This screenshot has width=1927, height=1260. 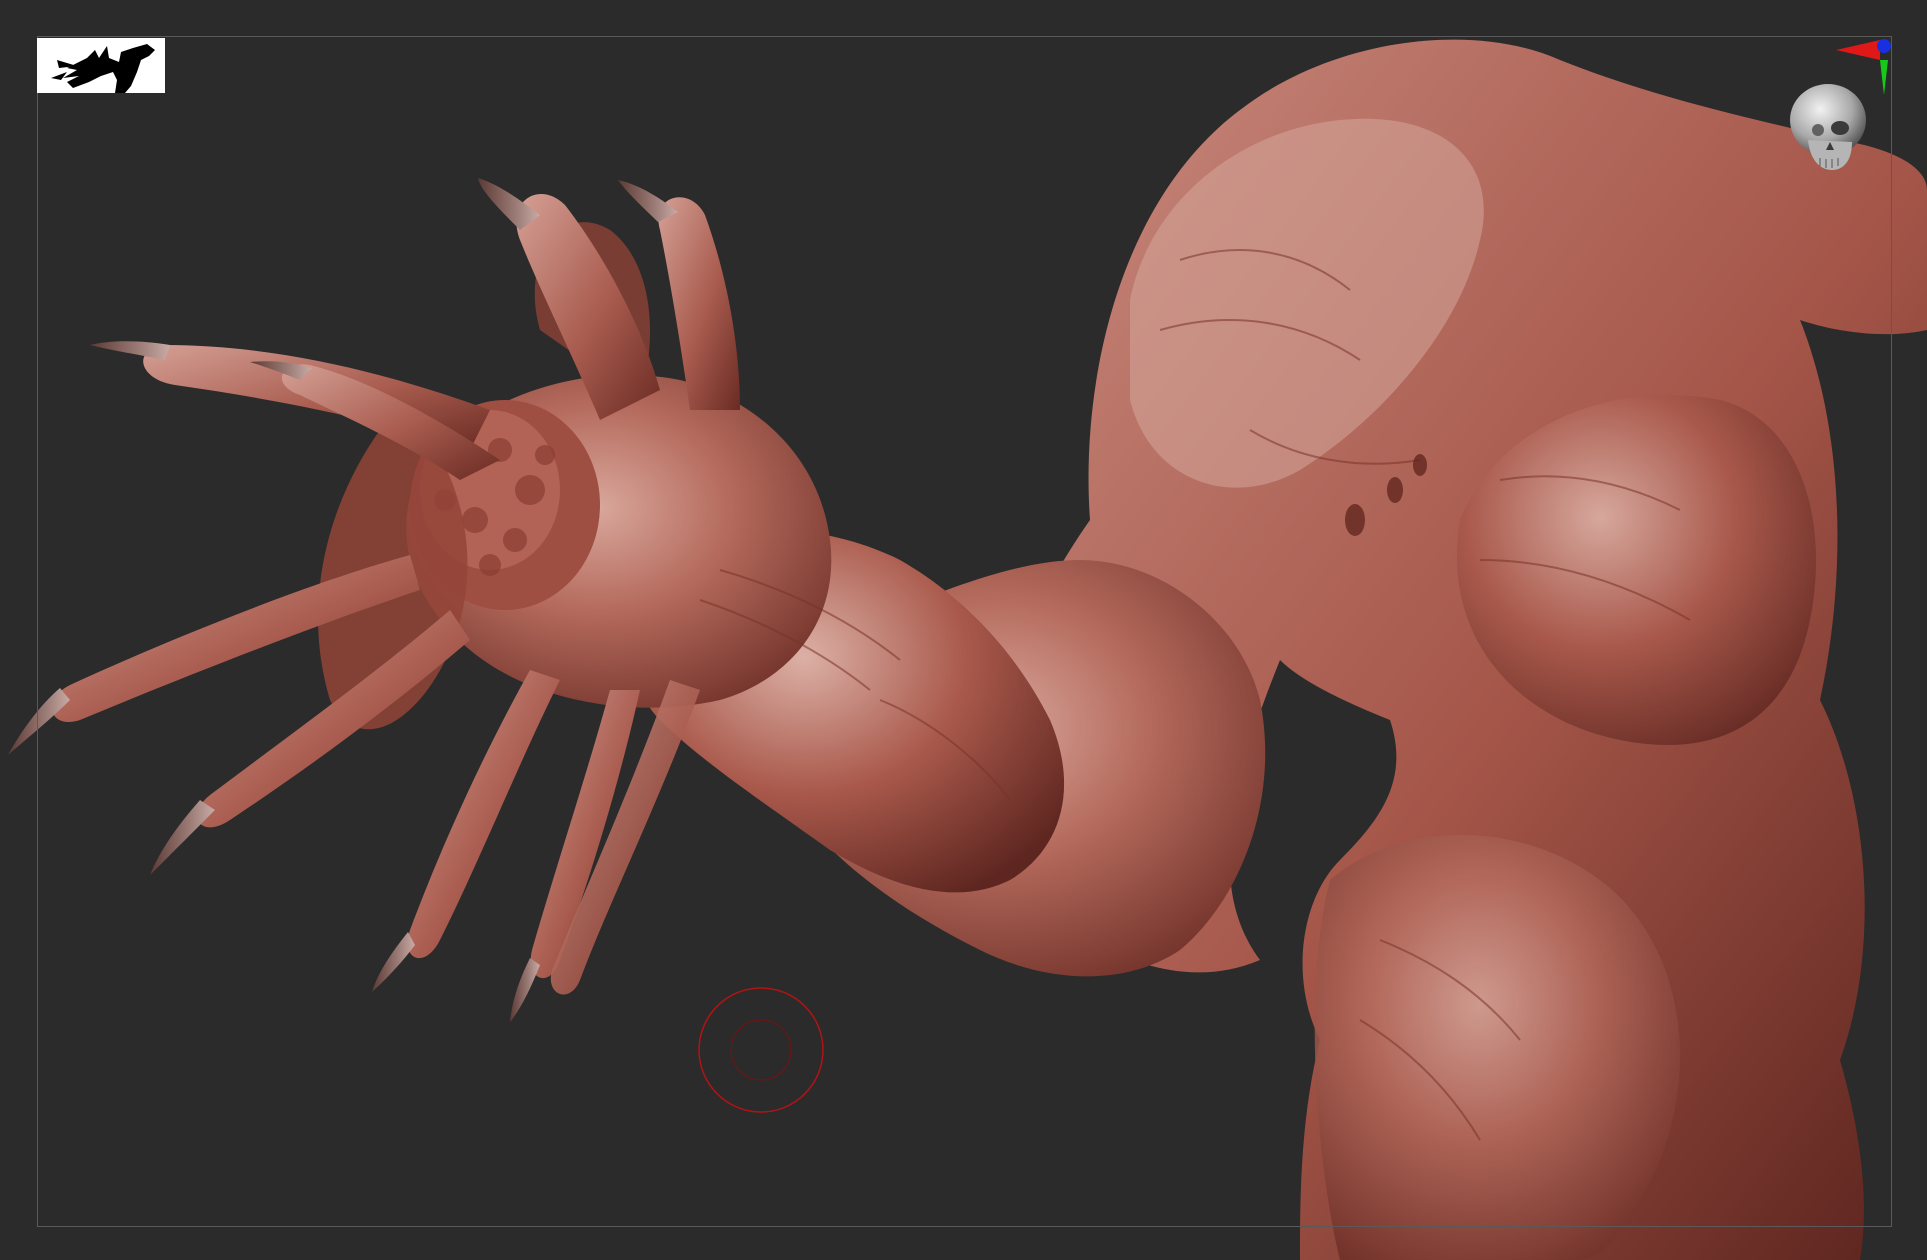 I want to click on skull-orientation-gizmo-icon, so click(x=1840, y=105).